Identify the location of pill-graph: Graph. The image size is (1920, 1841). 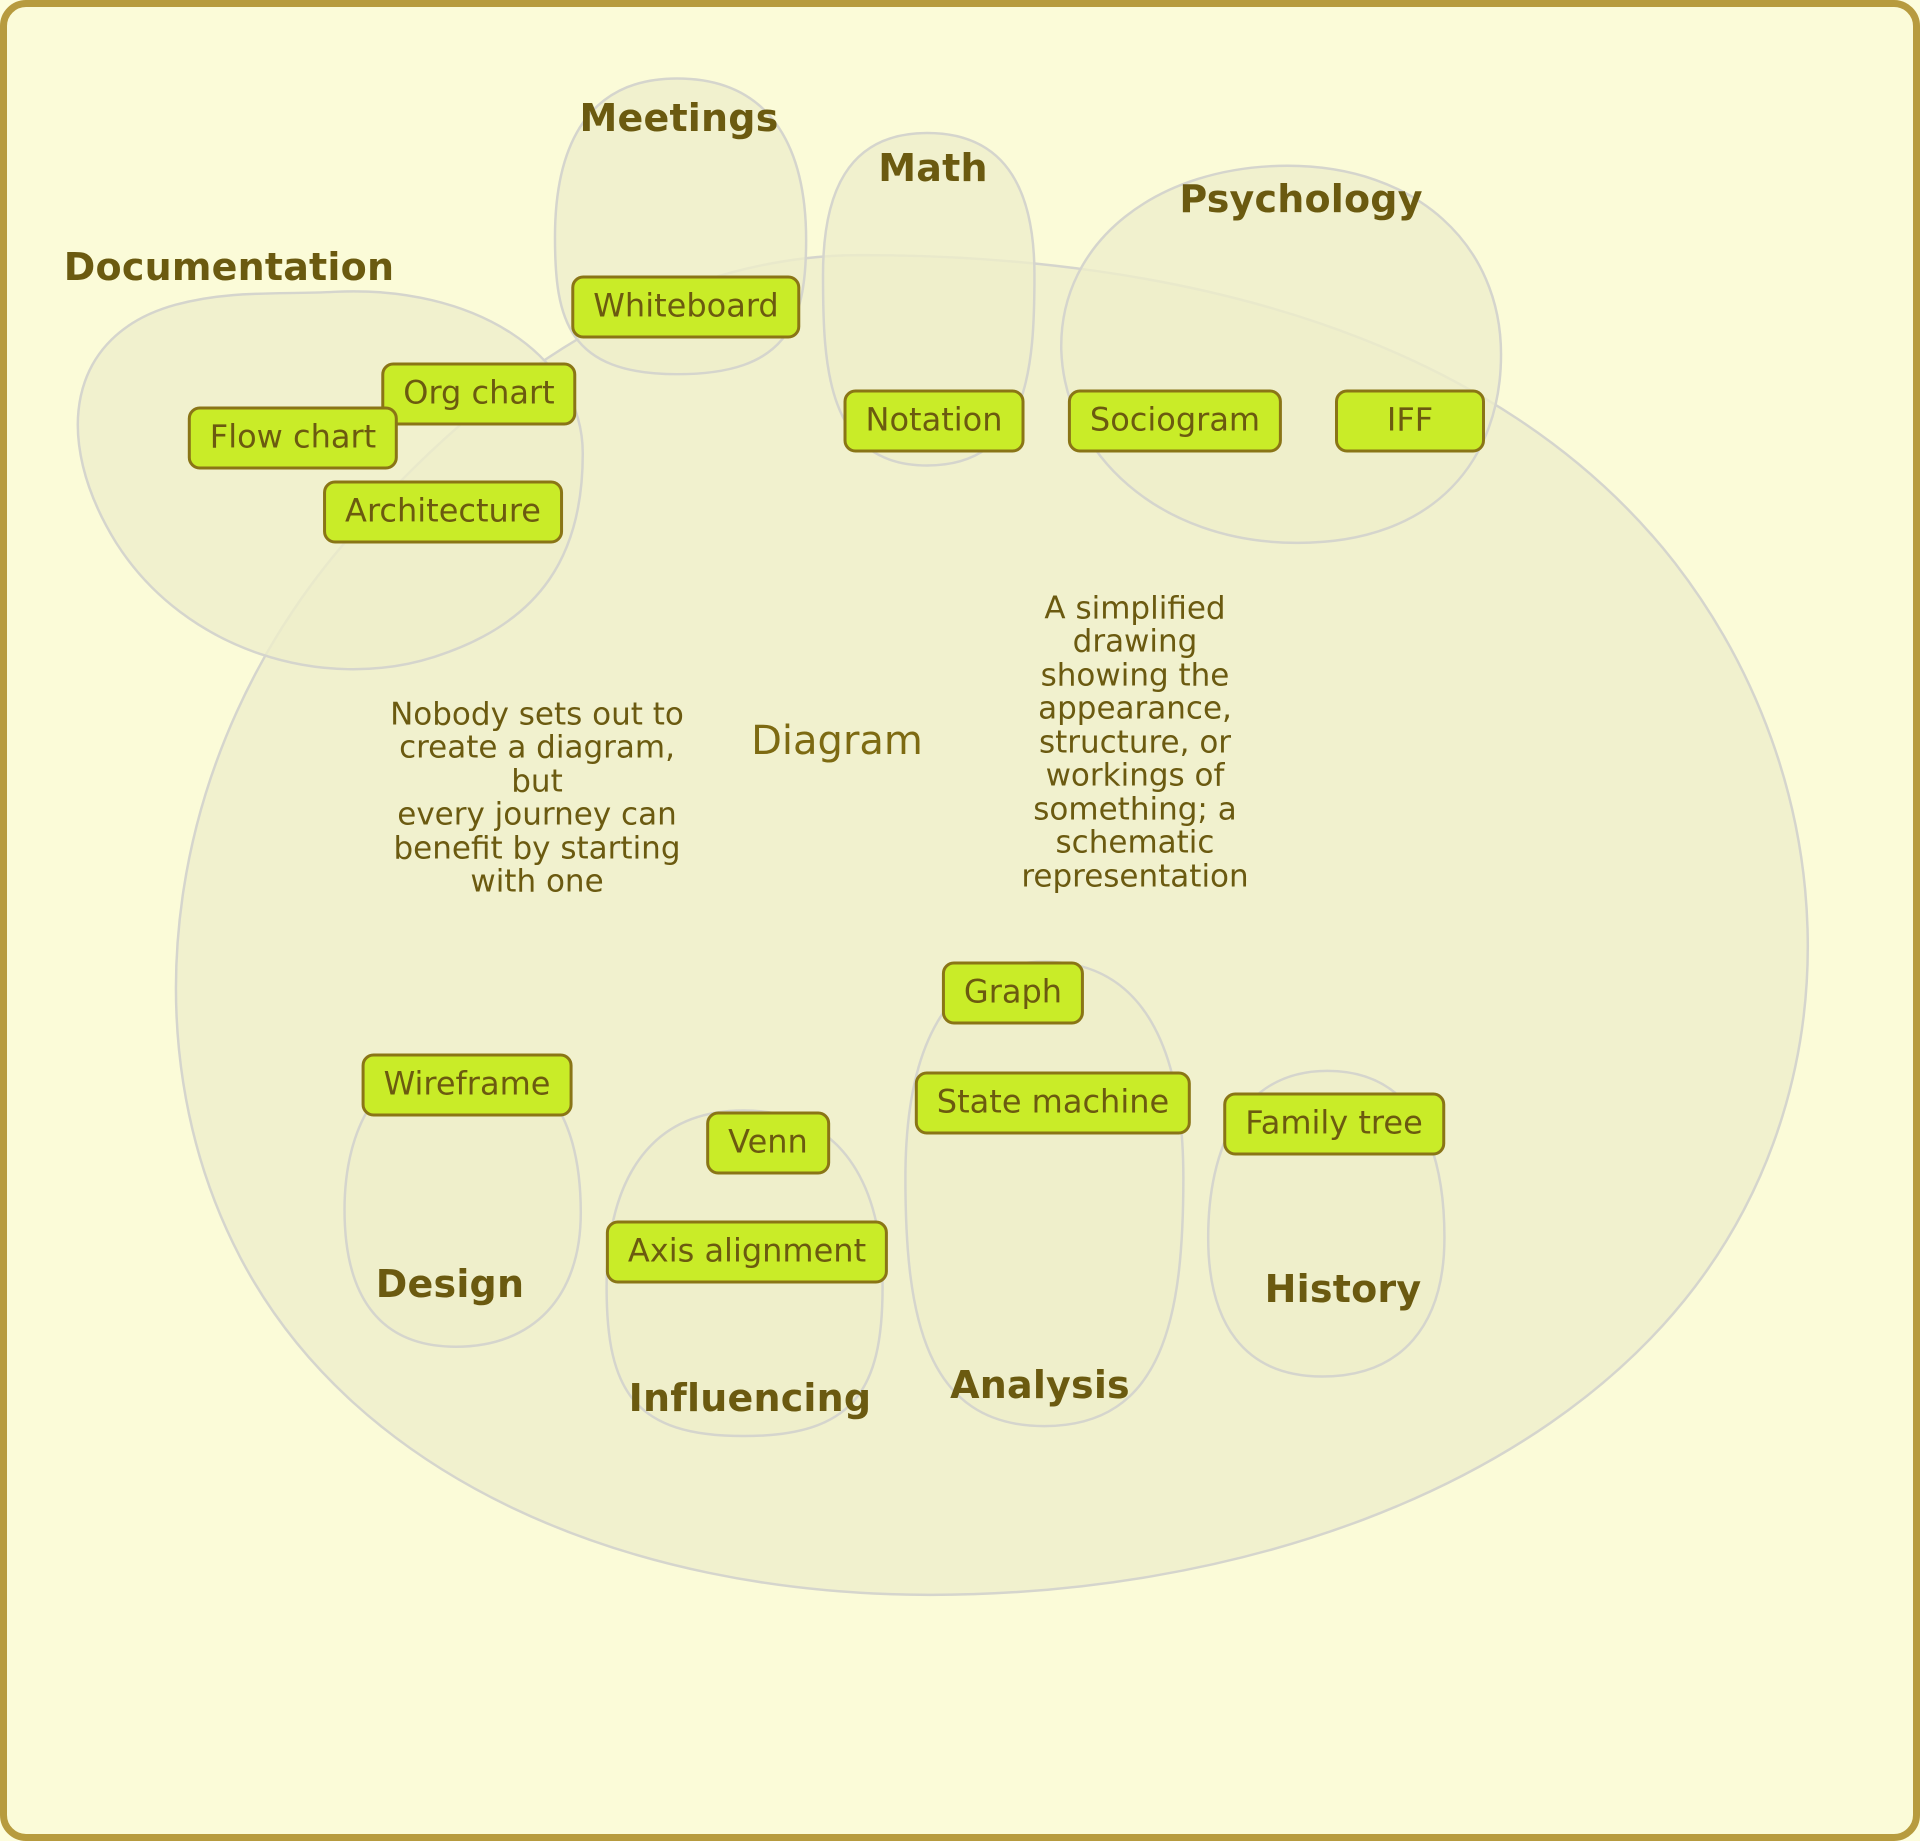
(1013, 993).